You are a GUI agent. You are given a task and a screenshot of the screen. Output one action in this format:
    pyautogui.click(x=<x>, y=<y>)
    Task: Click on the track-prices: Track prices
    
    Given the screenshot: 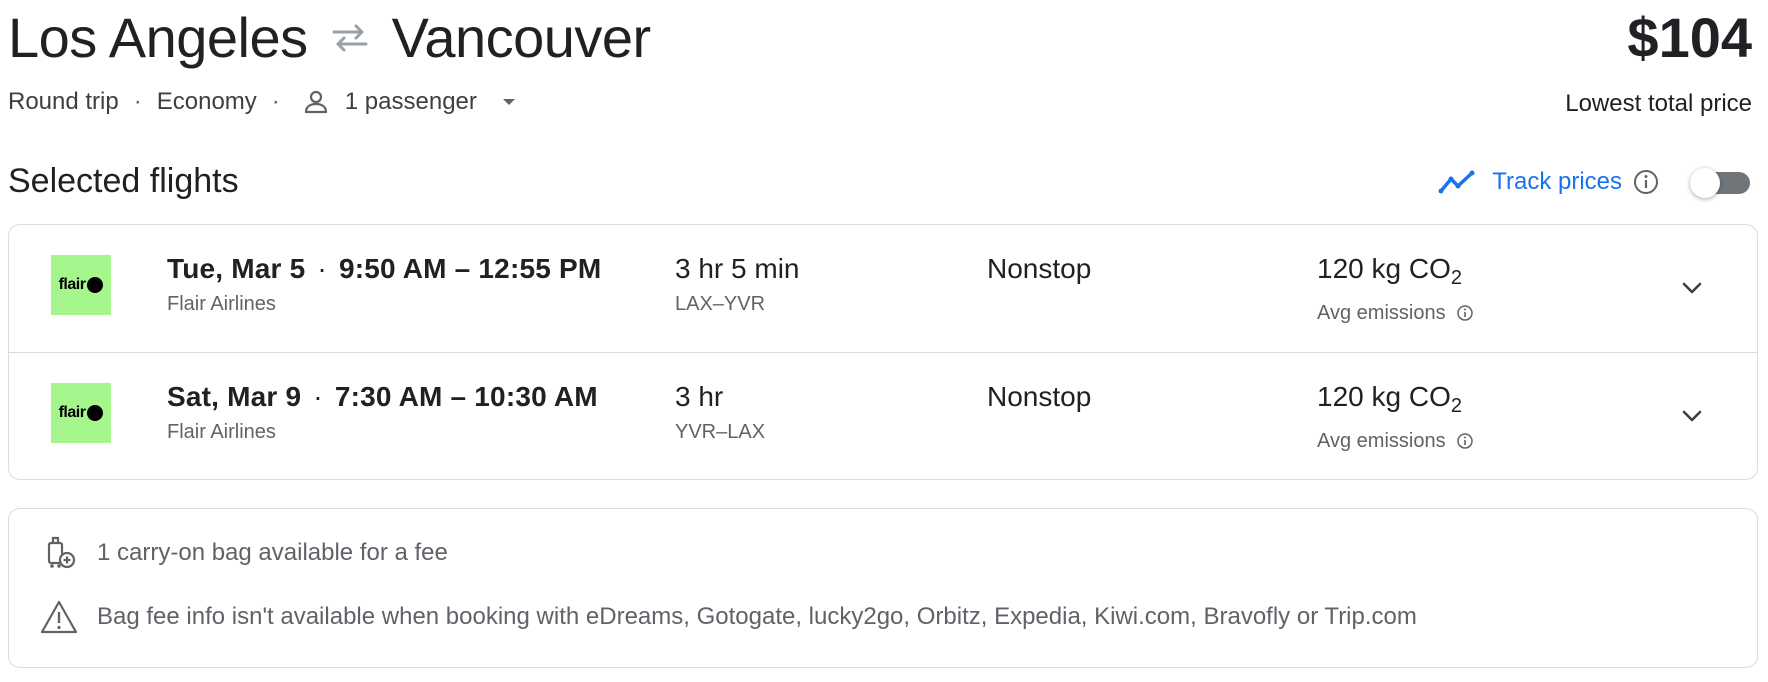 What is the action you would take?
    pyautogui.click(x=1594, y=182)
    